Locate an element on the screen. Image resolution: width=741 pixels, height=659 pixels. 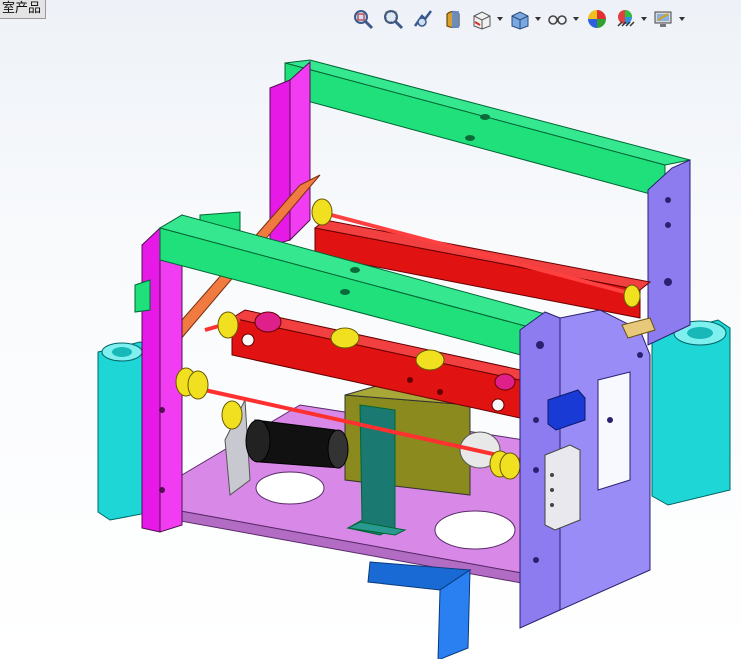
section-view-icon is located at coordinates (453, 19).